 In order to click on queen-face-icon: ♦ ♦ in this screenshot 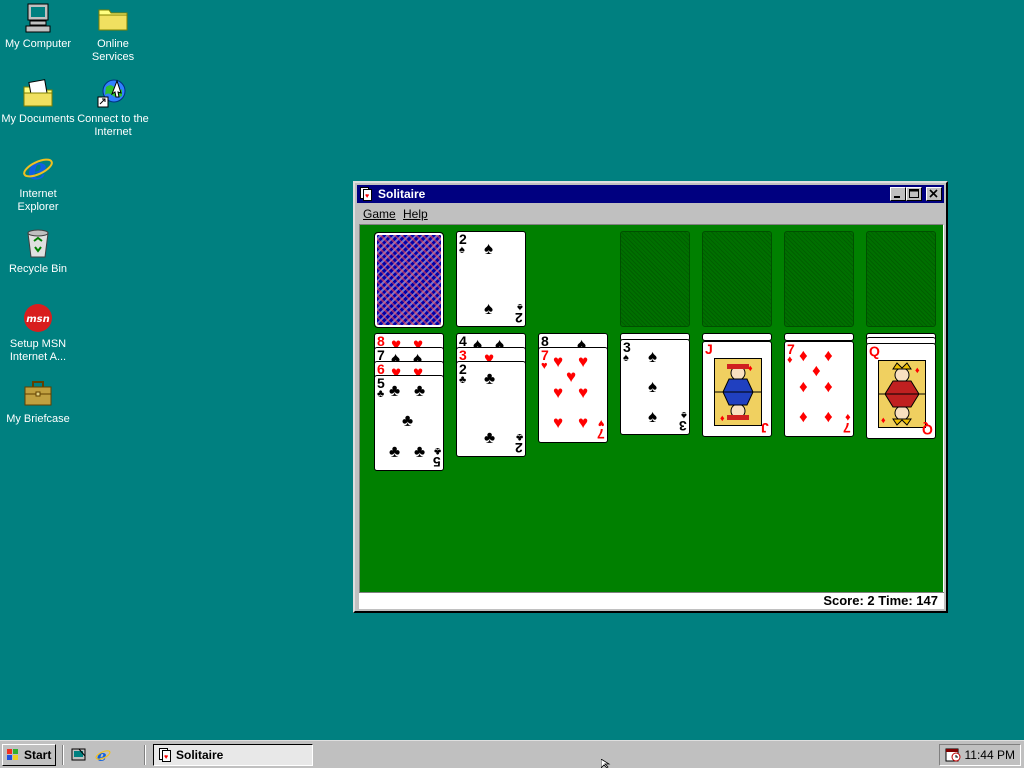, I will do `click(902, 394)`.